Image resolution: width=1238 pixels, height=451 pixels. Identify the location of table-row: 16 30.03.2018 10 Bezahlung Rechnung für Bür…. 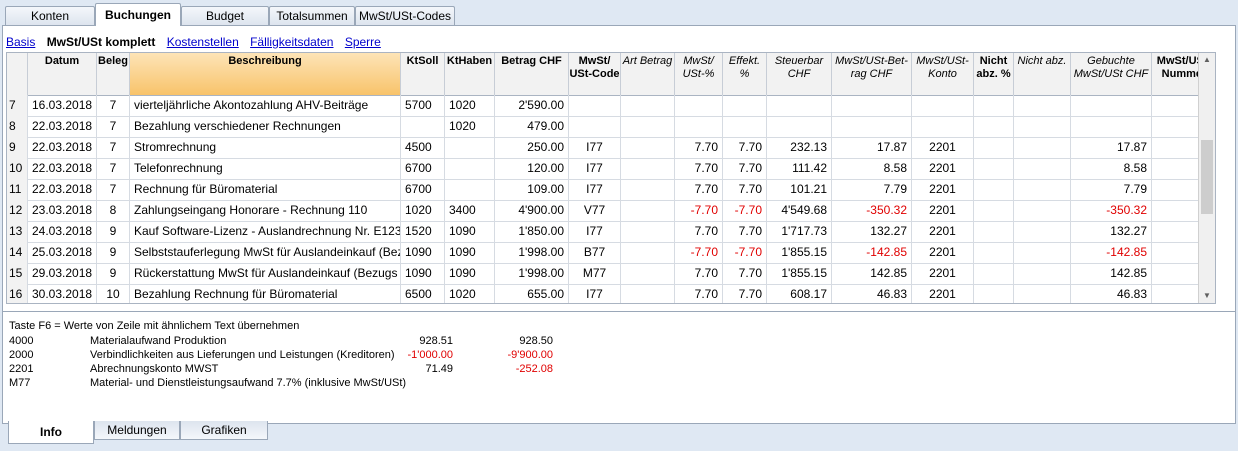
(611, 293).